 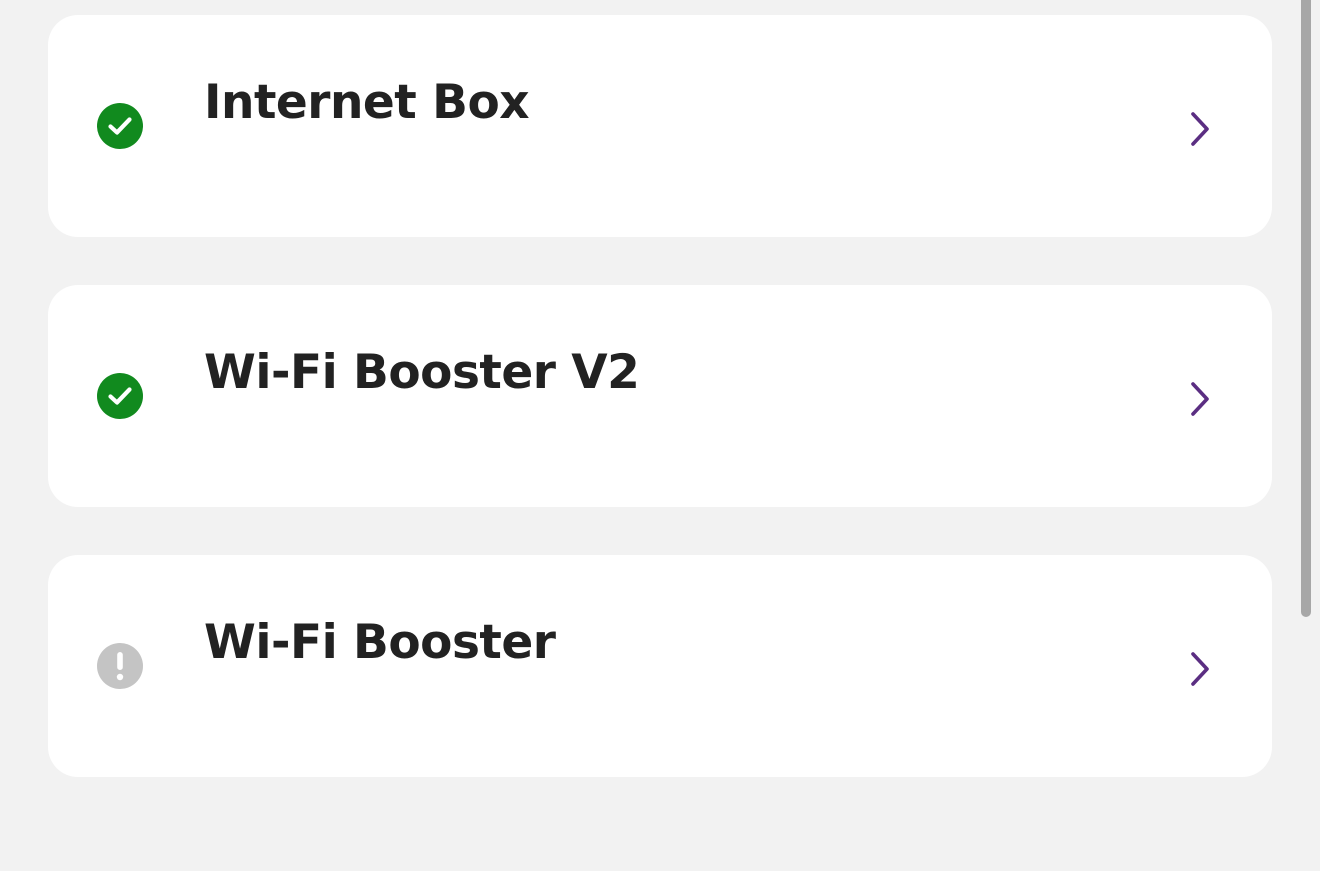 What do you see at coordinates (367, 102) in the screenshot?
I see `device-name: Internet Box` at bounding box center [367, 102].